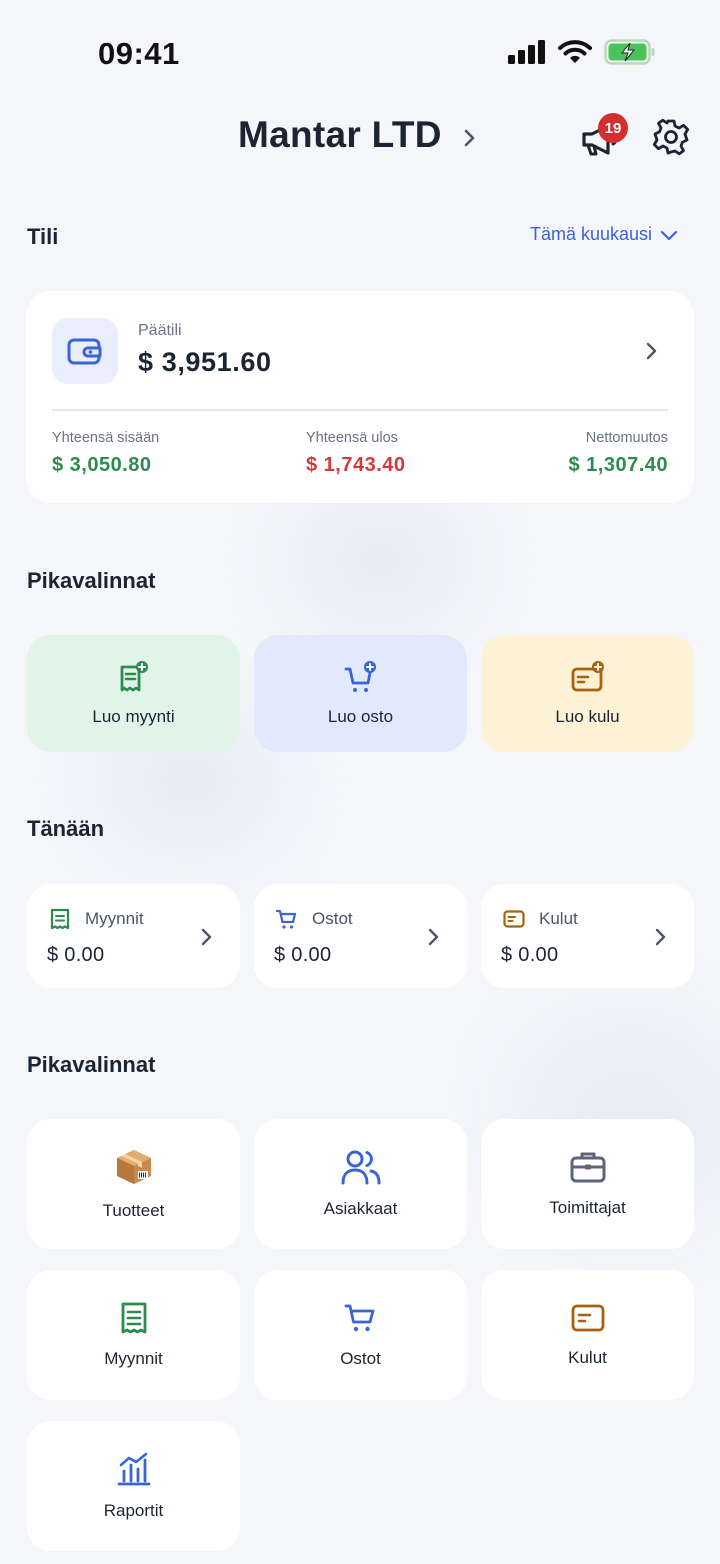 The image size is (720, 1564). I want to click on gear-icon, so click(671, 137).